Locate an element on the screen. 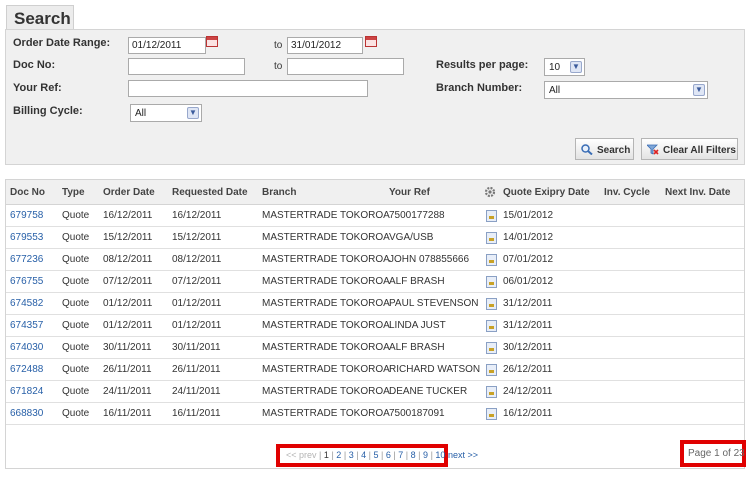  doc-no-link: 679553 is located at coordinates (26, 237).